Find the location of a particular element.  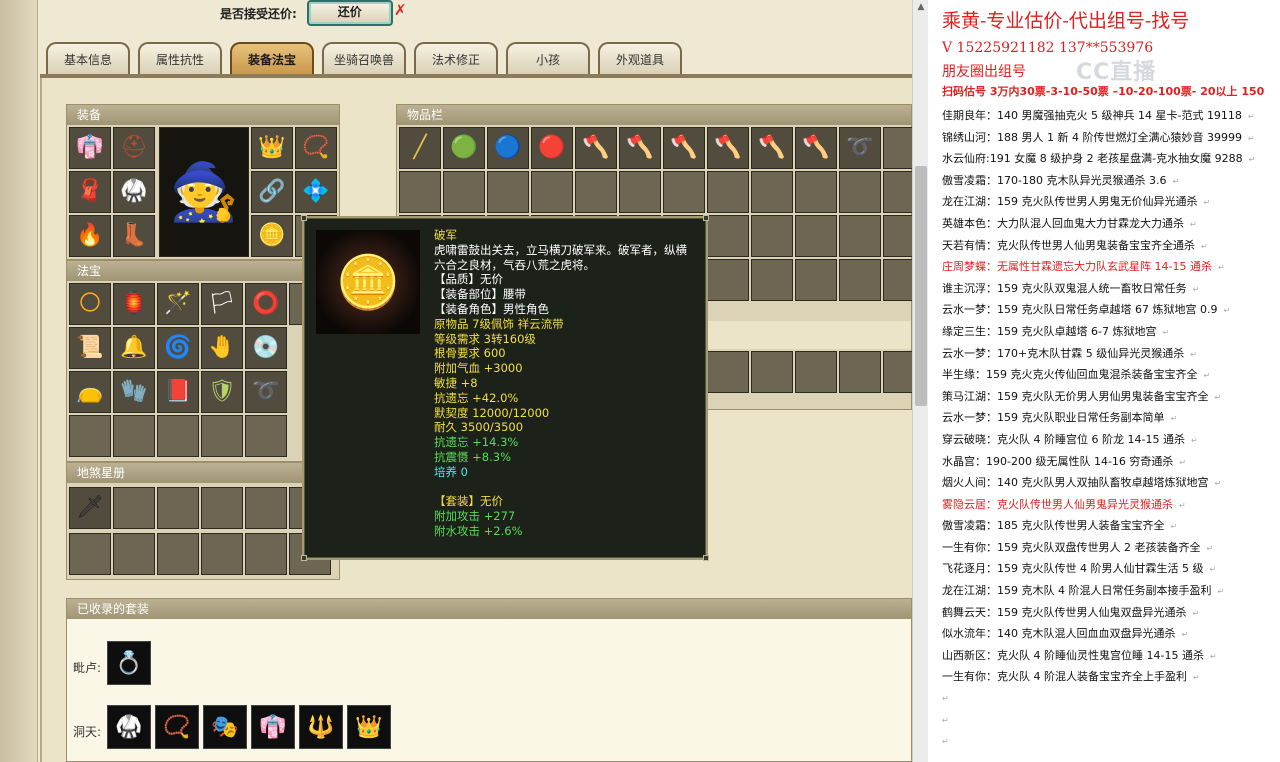

equipment-slot: 📿 is located at coordinates (316, 148).